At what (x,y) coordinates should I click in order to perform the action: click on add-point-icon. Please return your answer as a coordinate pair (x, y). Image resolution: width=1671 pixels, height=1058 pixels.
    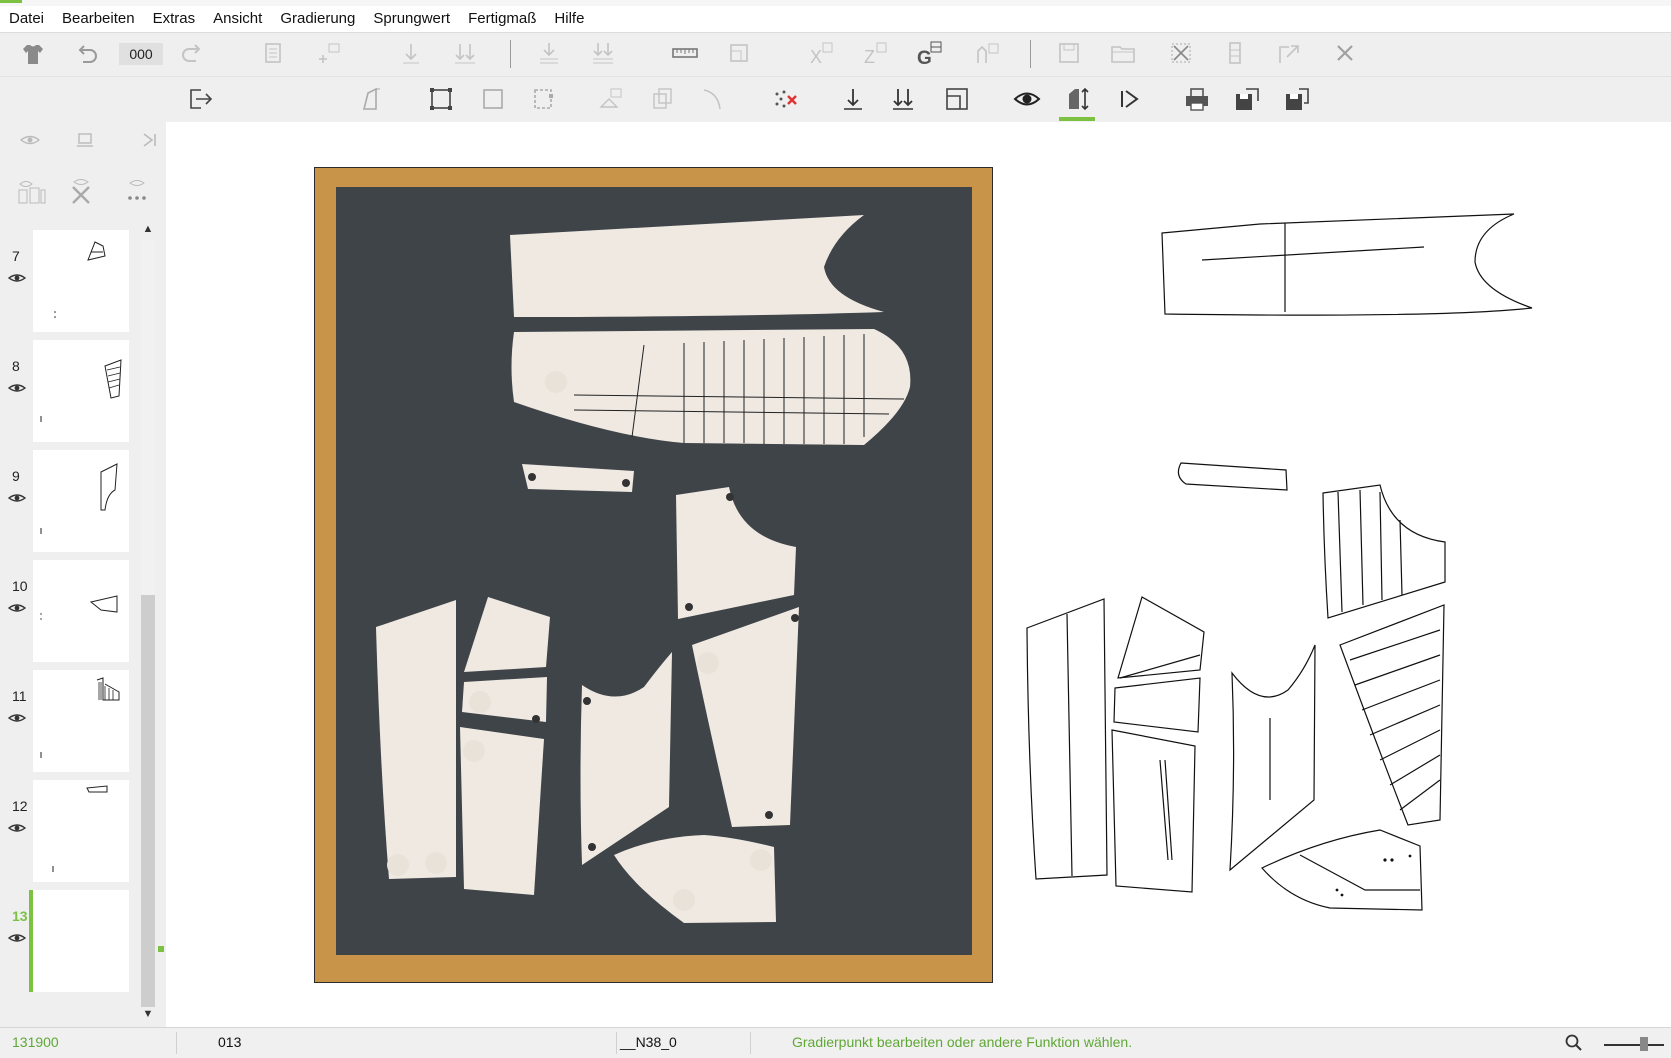
    Looking at the image, I should click on (329, 53).